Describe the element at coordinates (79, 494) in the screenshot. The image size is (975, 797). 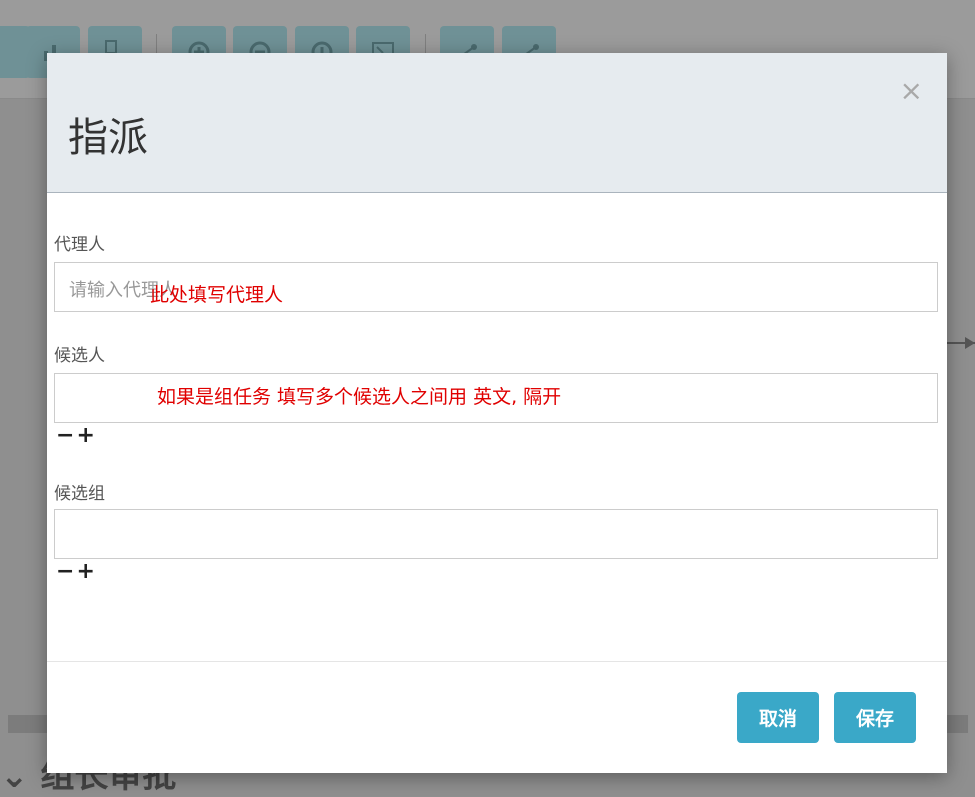
I see `candidate-groups-label: 候选组` at that location.